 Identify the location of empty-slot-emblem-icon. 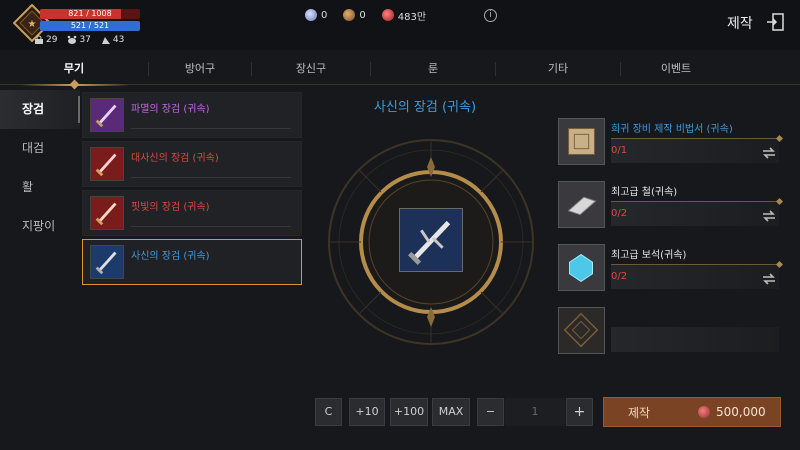
(581, 330).